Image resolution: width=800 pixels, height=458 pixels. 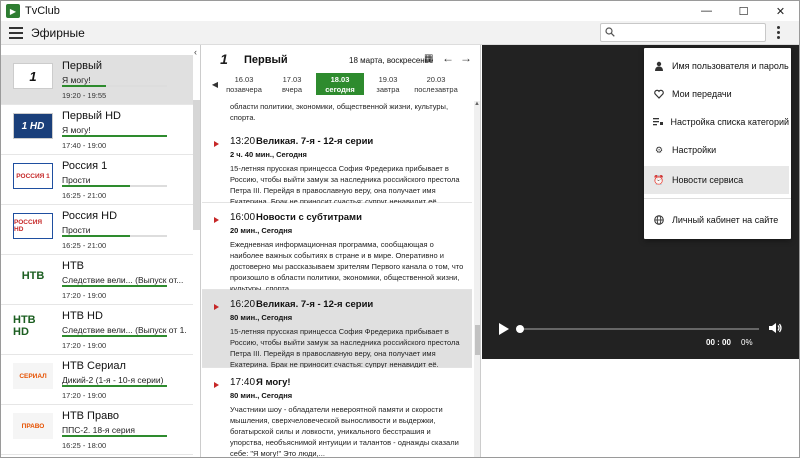 I want to click on play-icon, so click(x=504, y=329).